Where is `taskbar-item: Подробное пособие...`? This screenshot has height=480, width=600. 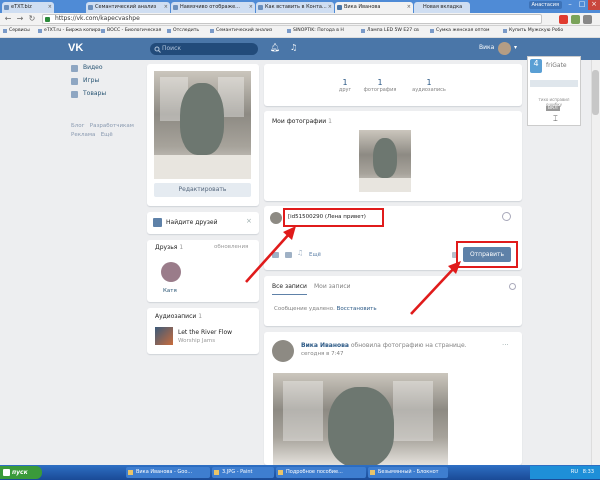 taskbar-item: Подробное пособие... is located at coordinates (321, 472).